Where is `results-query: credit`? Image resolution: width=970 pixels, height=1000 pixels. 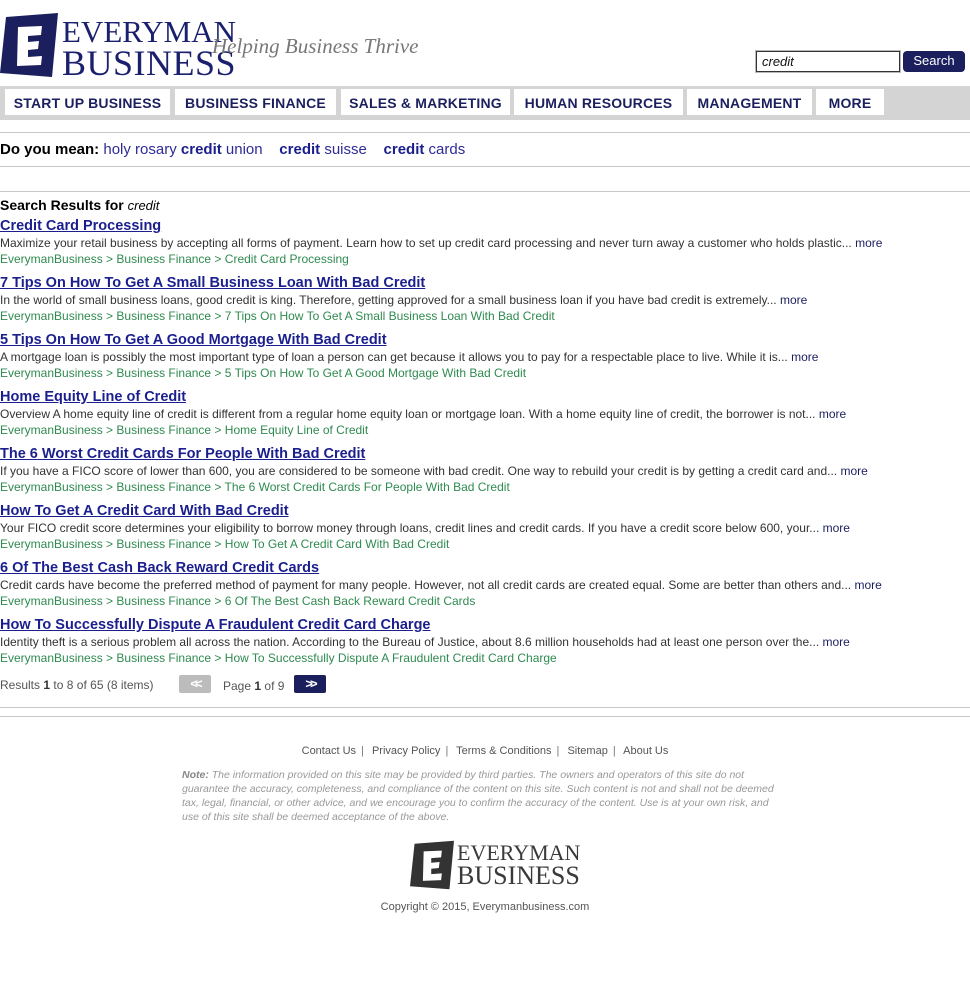
results-query: credit is located at coordinates (143, 205).